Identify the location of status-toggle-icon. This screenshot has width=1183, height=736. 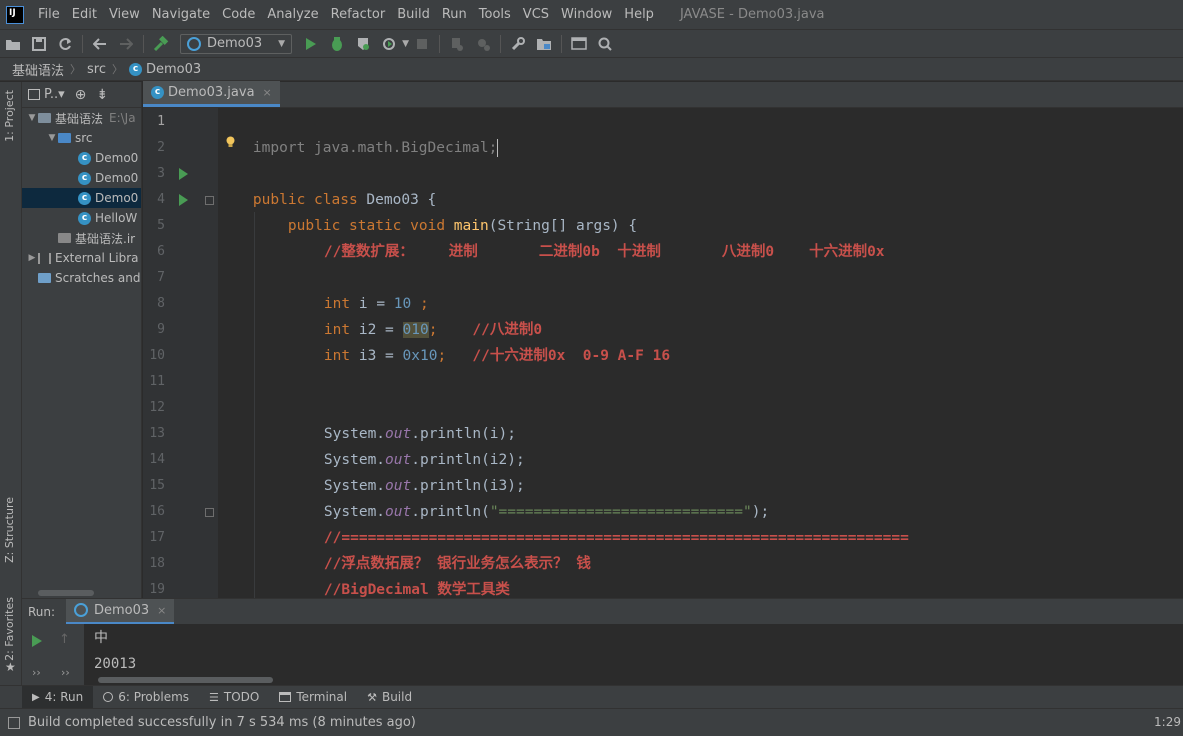
(14, 722).